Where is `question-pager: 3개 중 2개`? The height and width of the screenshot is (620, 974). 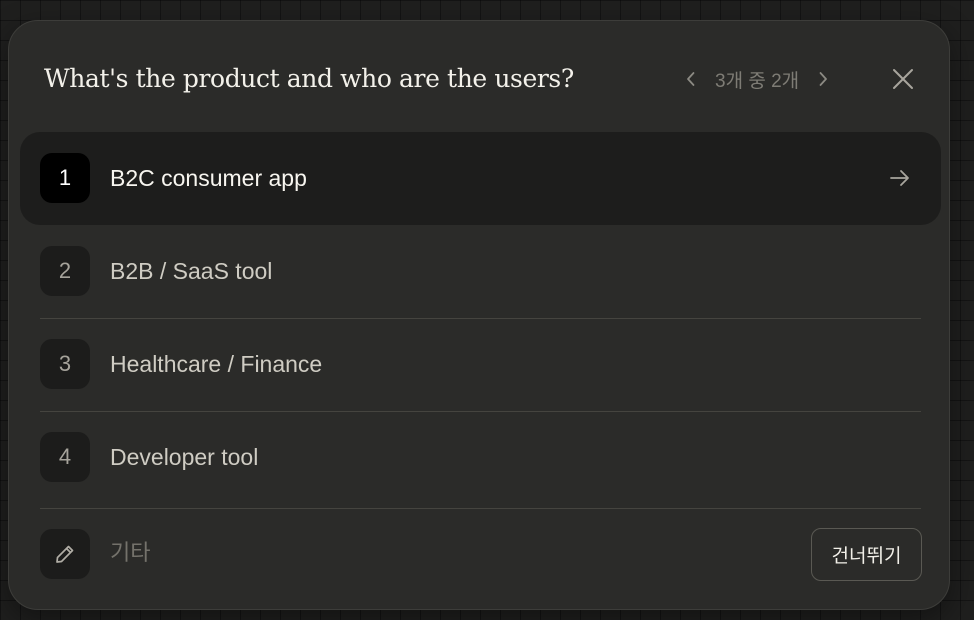
question-pager: 3개 중 2개 is located at coordinates (757, 79).